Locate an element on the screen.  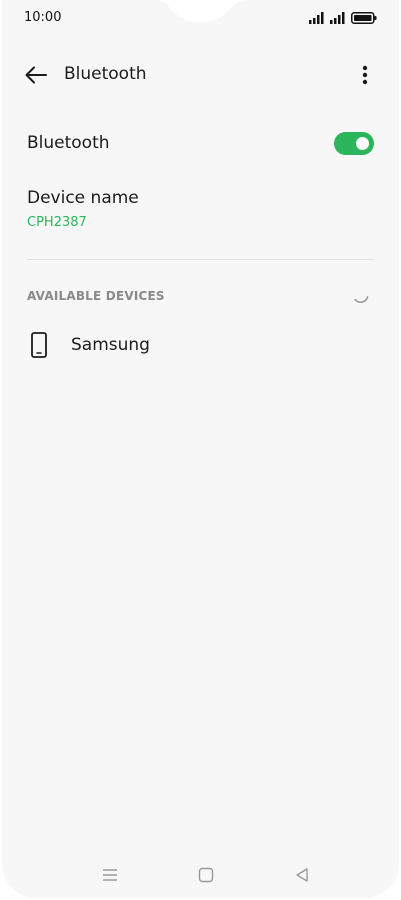
nav-menu-button is located at coordinates (110, 875).